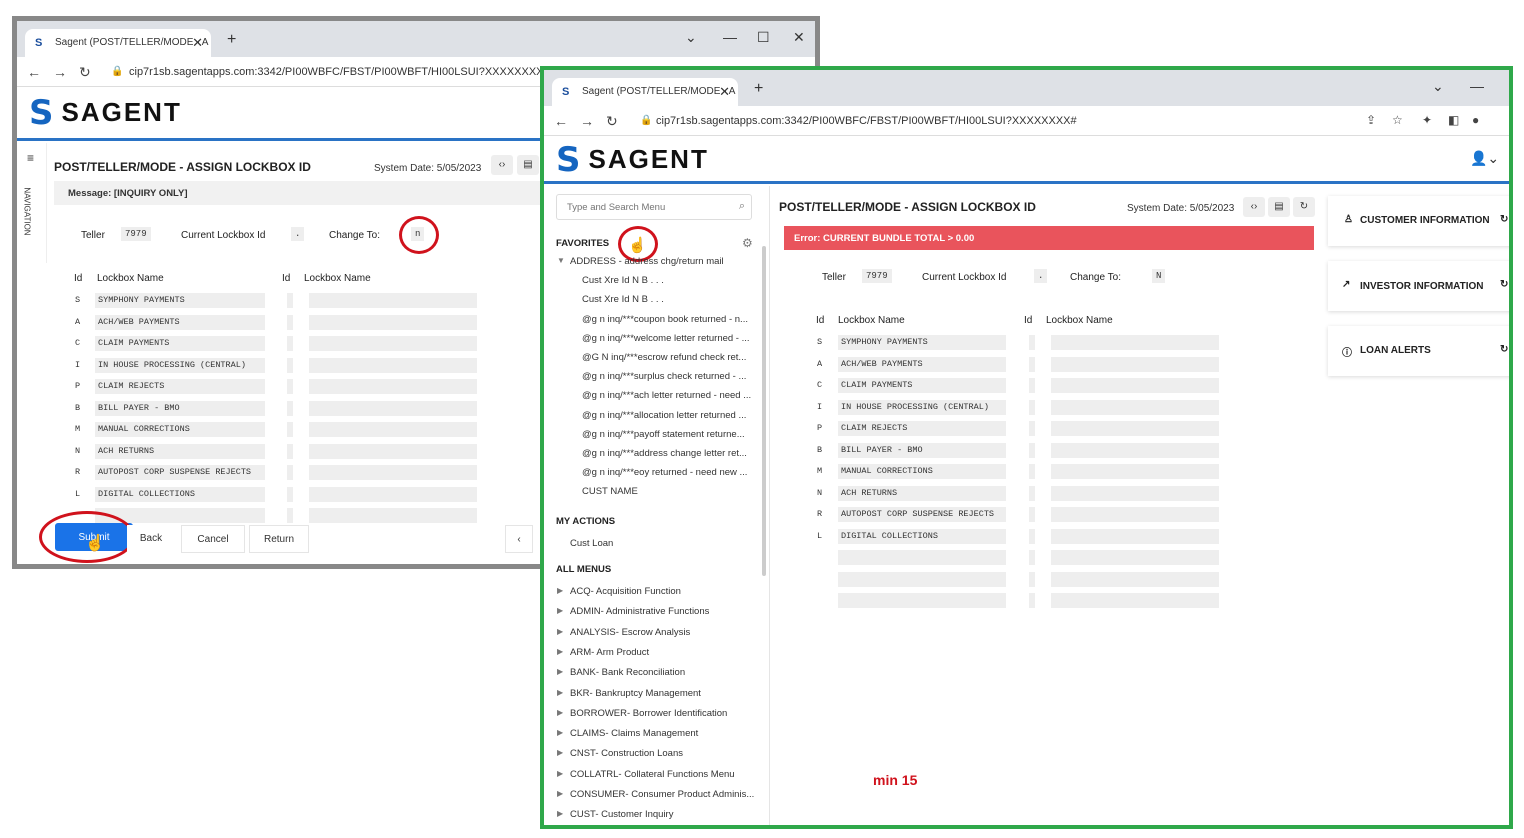 Image resolution: width=1524 pixels, height=838 pixels. Describe the element at coordinates (764, 411) in the screenshot. I see `sidebar-scrollbar` at that location.